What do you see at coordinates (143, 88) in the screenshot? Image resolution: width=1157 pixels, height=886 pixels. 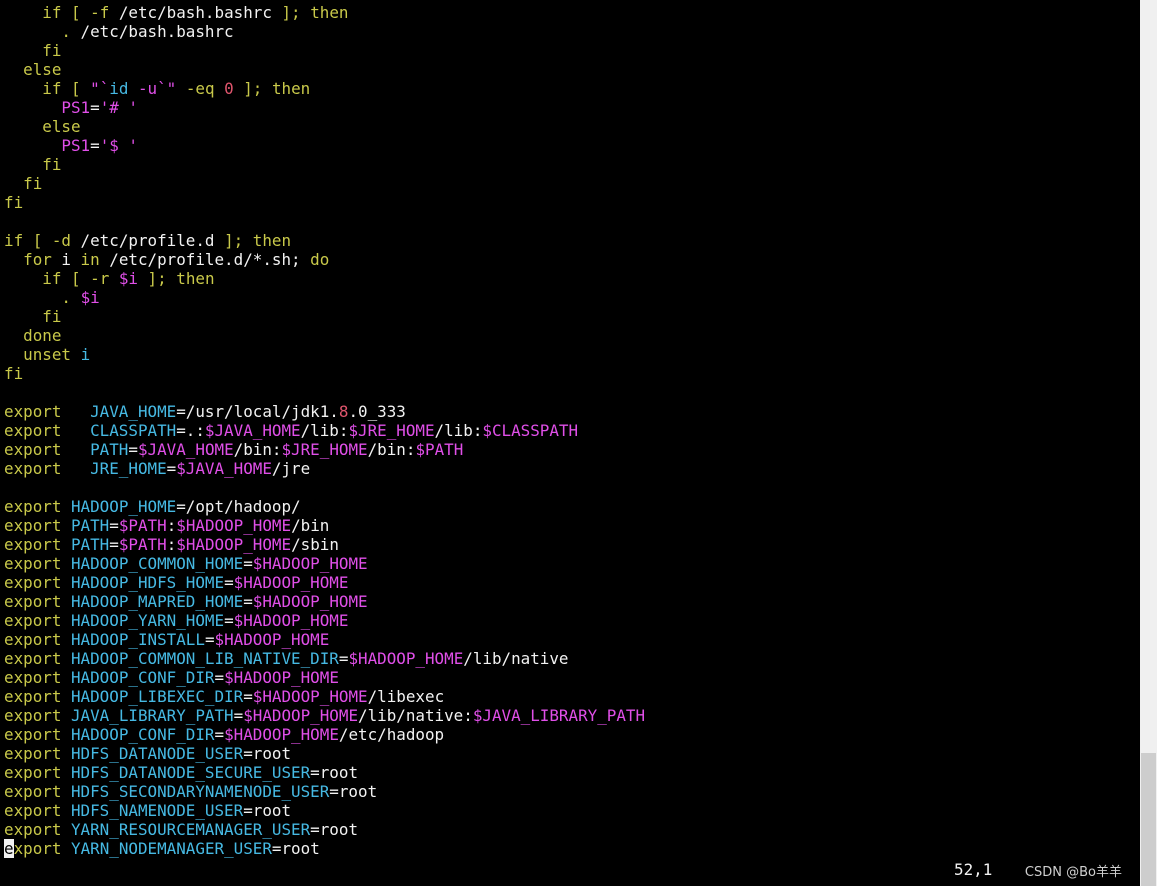 I see `variable-token: -u` at bounding box center [143, 88].